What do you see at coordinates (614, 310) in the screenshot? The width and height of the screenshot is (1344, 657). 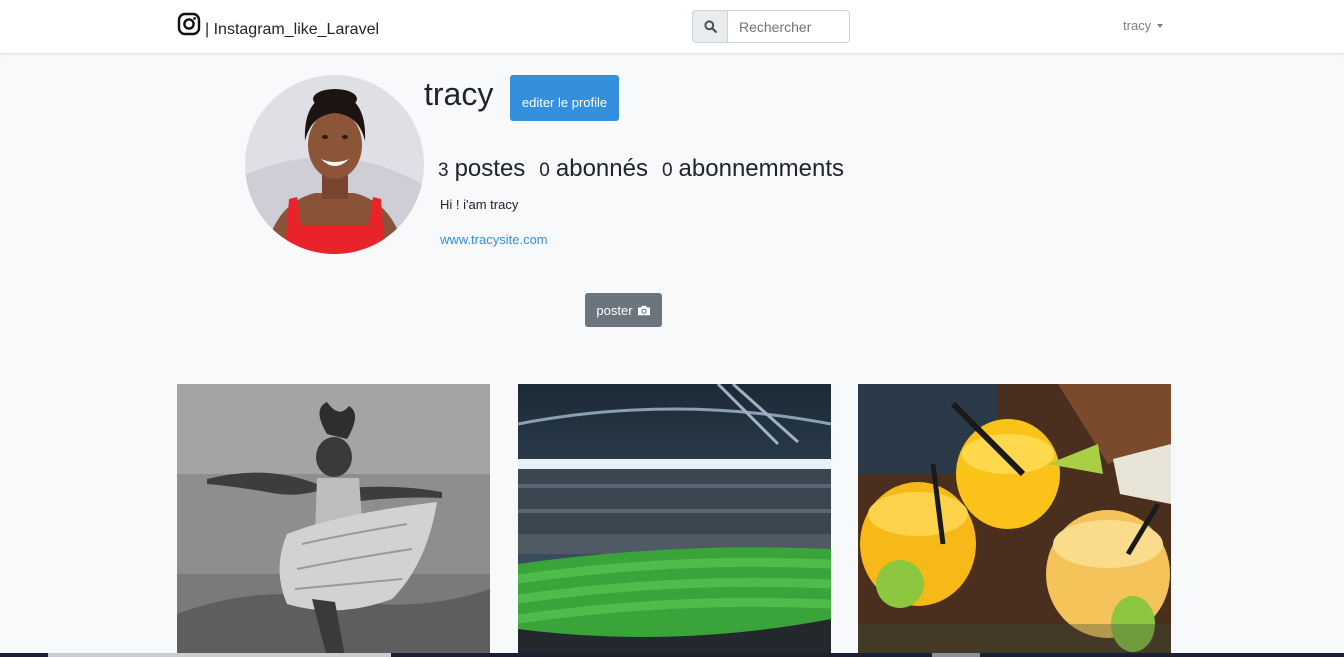 I see `poster-label: poster` at bounding box center [614, 310].